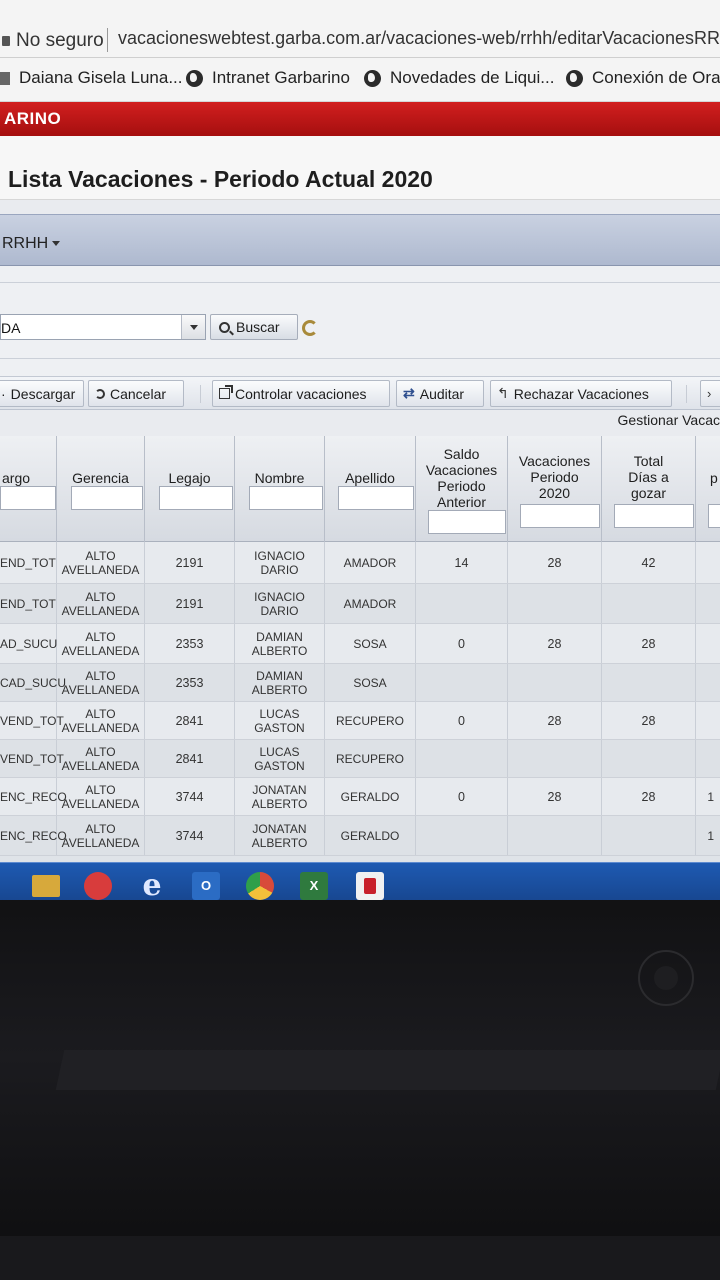 The image size is (720, 1280). What do you see at coordinates (189, 478) in the screenshot?
I see `column-label: Legajo` at bounding box center [189, 478].